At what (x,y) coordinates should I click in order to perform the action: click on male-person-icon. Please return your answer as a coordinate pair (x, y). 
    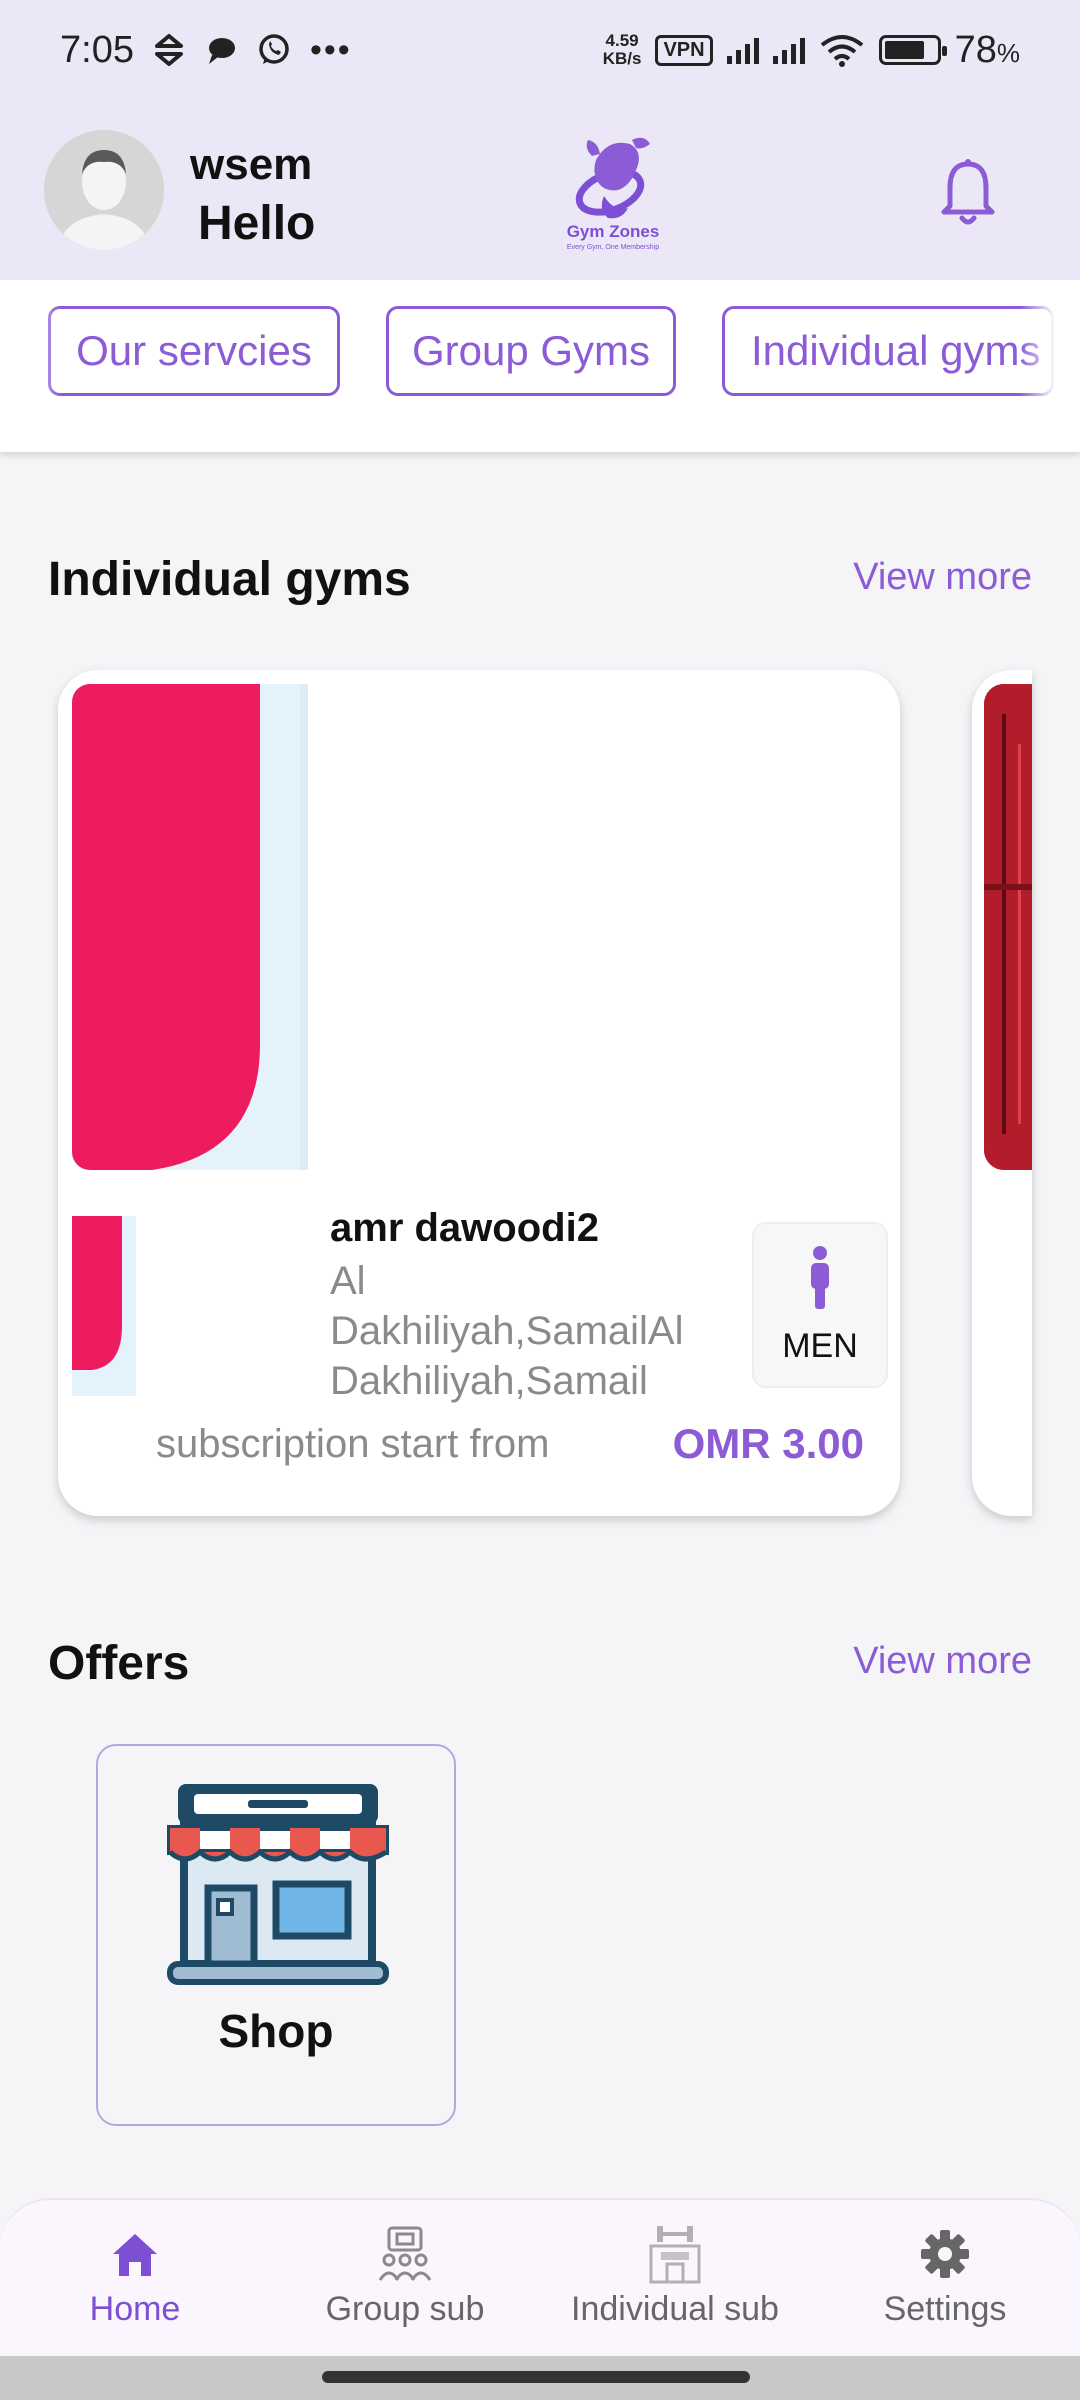
    Looking at the image, I should click on (820, 1277).